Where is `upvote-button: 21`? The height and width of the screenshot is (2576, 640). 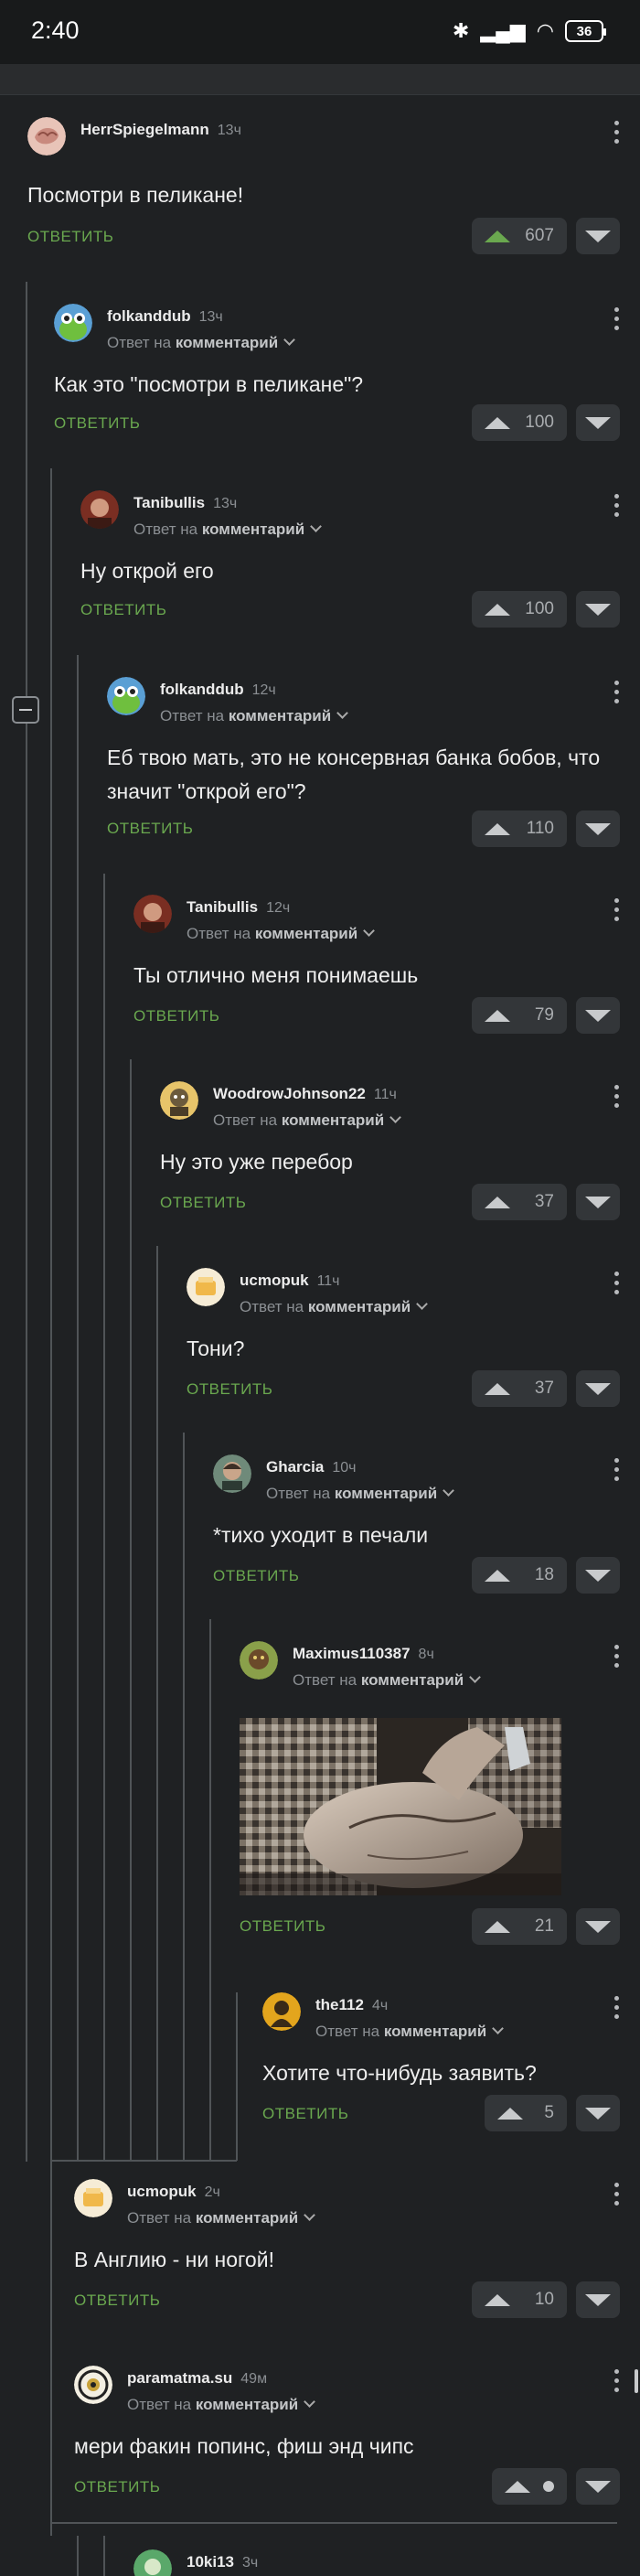 upvote-button: 21 is located at coordinates (519, 1927).